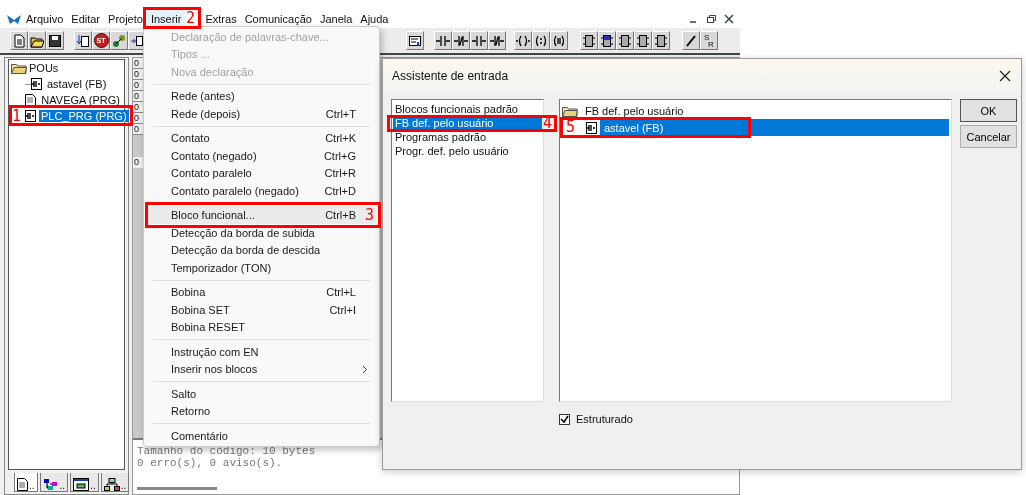  I want to click on set-reset-icon: S R, so click(709, 40).